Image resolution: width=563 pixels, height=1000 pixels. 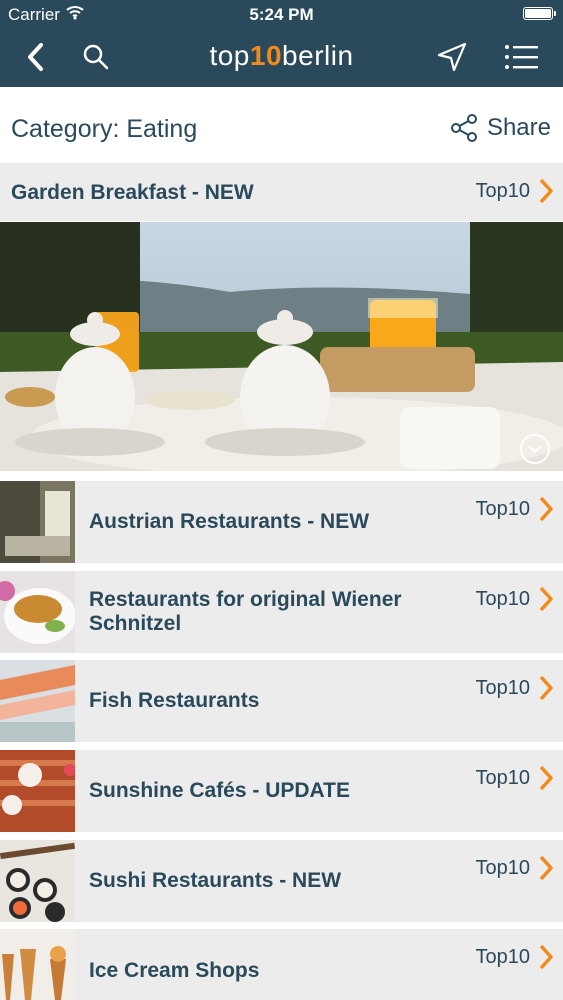 I want to click on item-title: Austrian Restaurants - NEW, so click(x=229, y=521).